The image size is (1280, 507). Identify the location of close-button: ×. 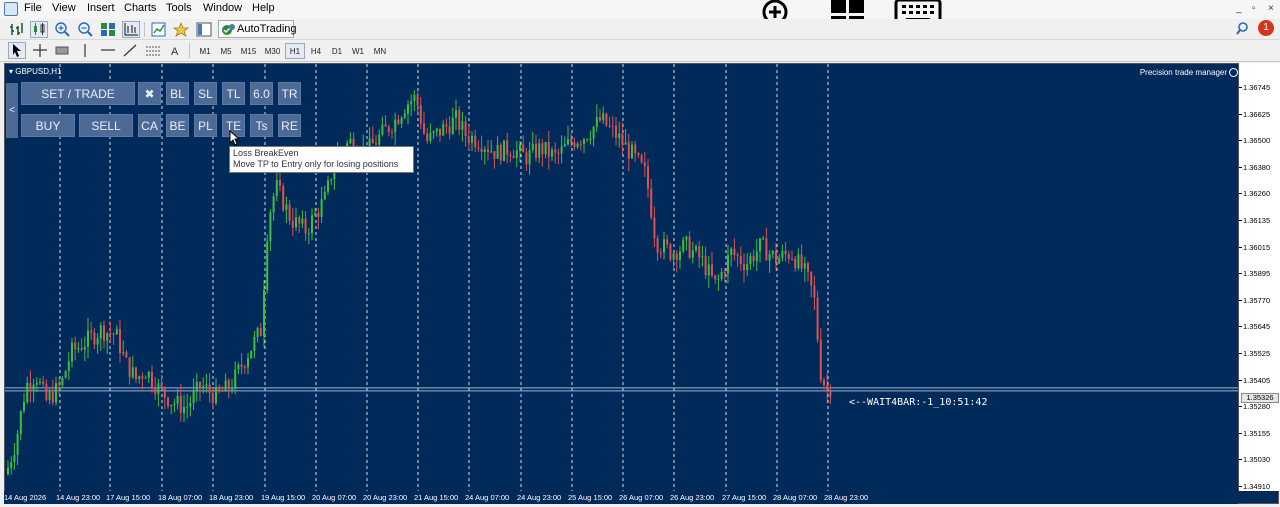
(1271, 8).